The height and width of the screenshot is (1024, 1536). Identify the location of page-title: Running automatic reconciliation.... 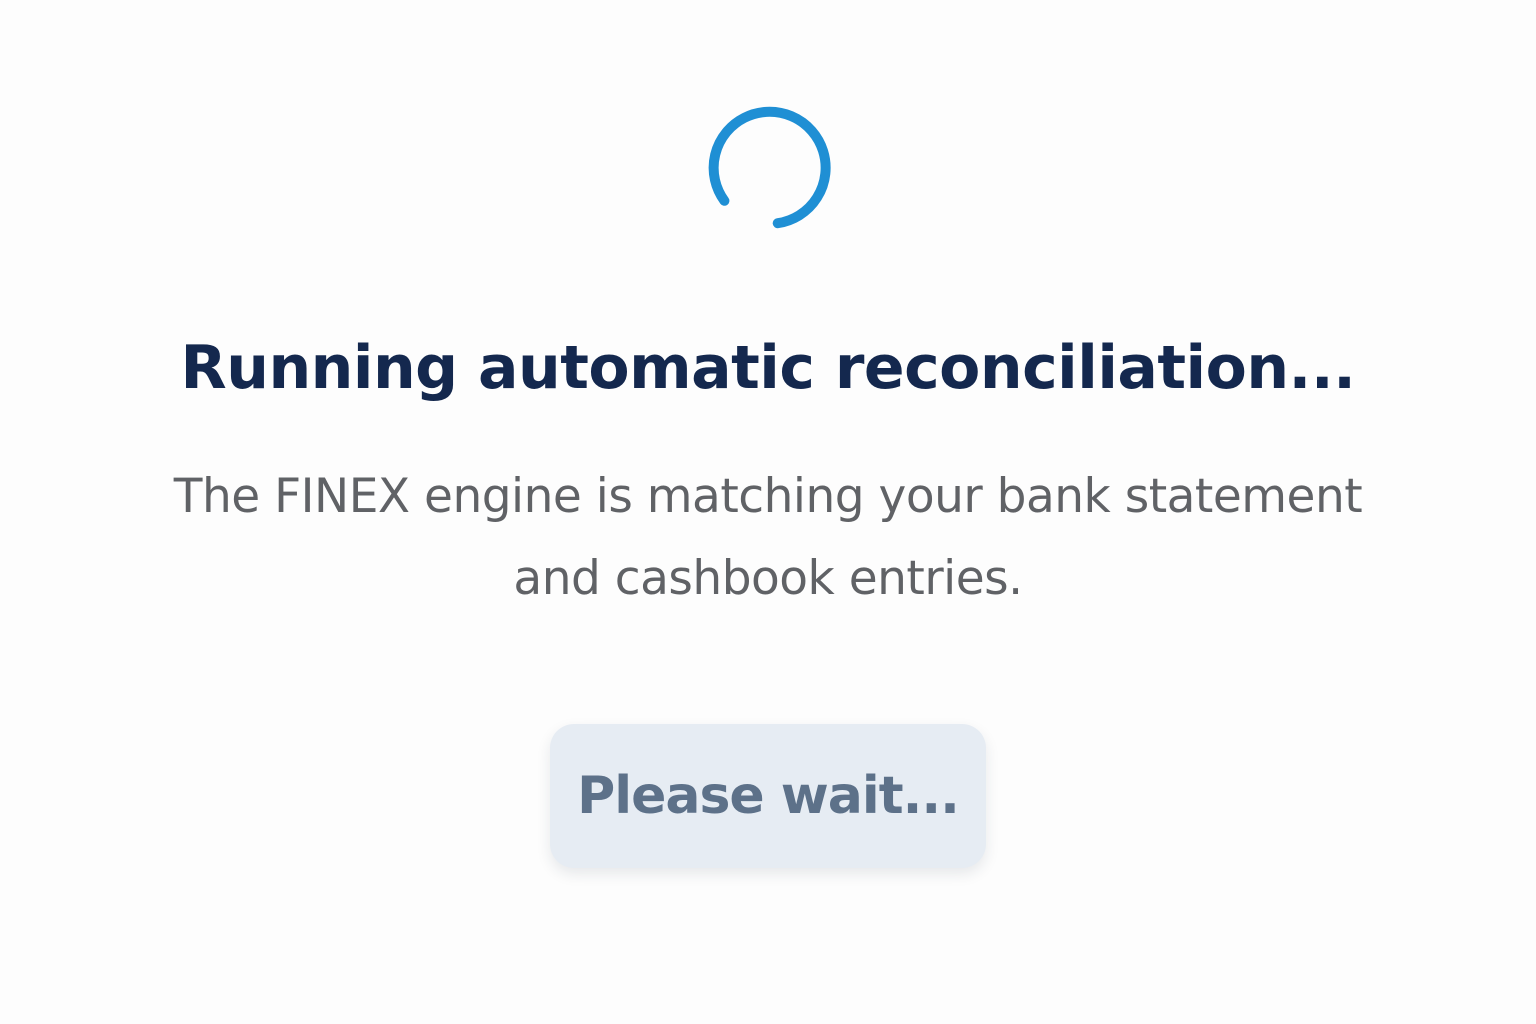
(768, 368).